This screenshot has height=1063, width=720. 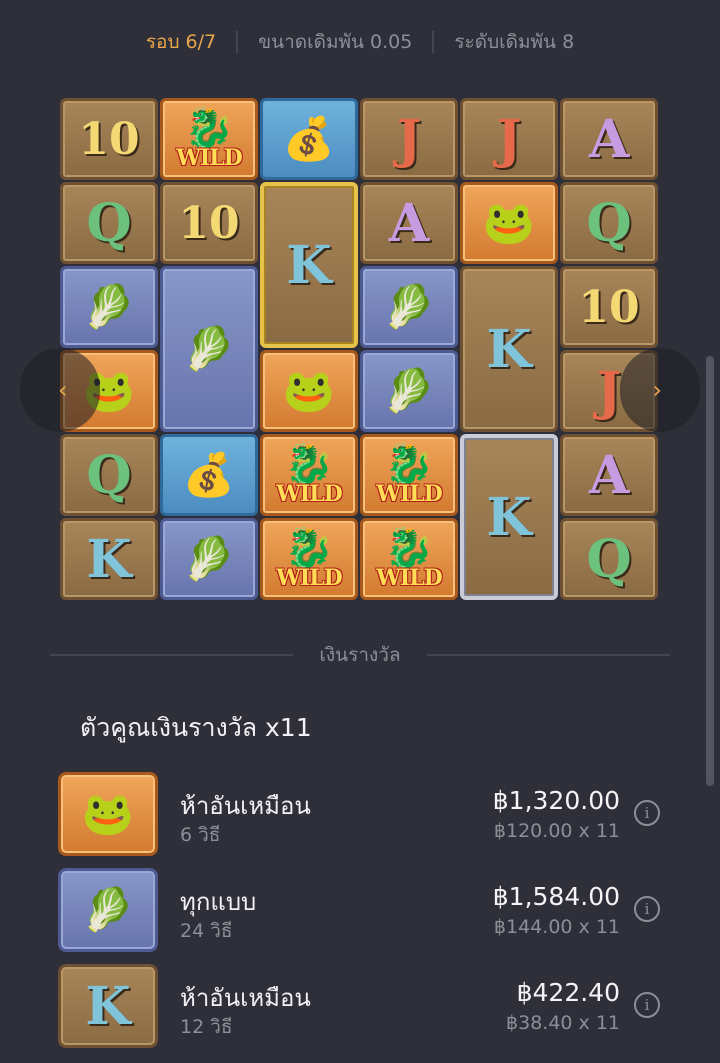 I want to click on chevron-left-icon: ‹, so click(x=63, y=390).